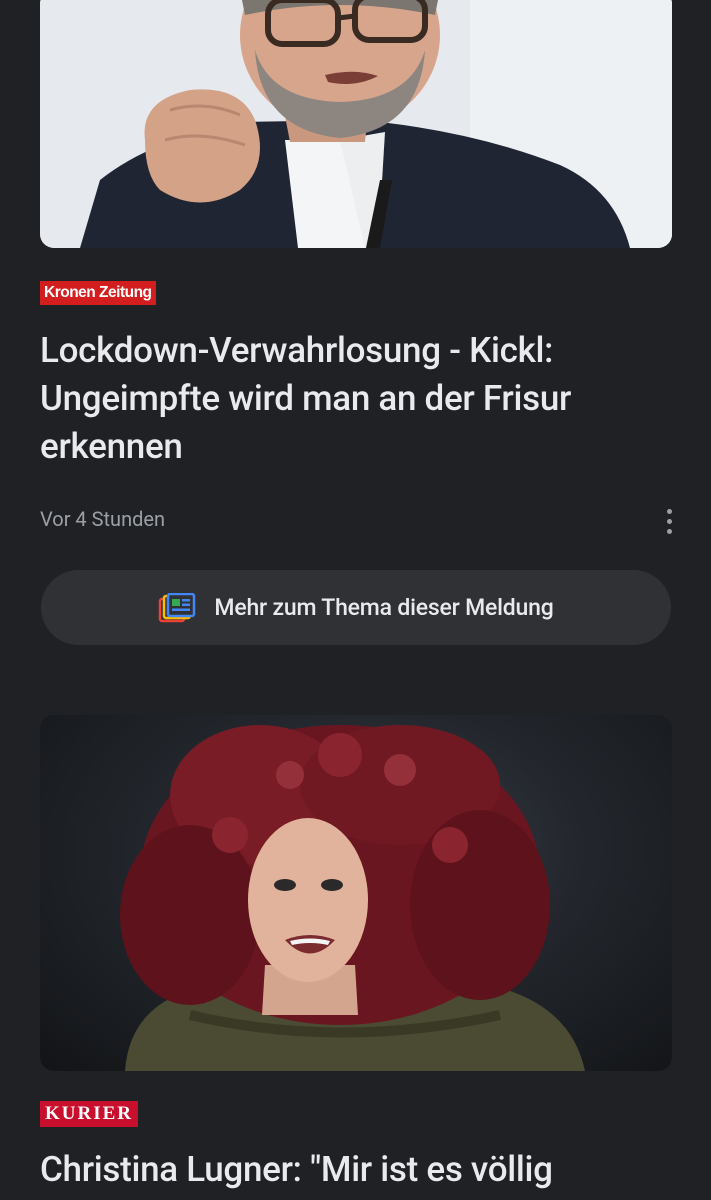  What do you see at coordinates (384, 607) in the screenshot?
I see `full-coverage-label: Mehr zum Thema dieser Meldung` at bounding box center [384, 607].